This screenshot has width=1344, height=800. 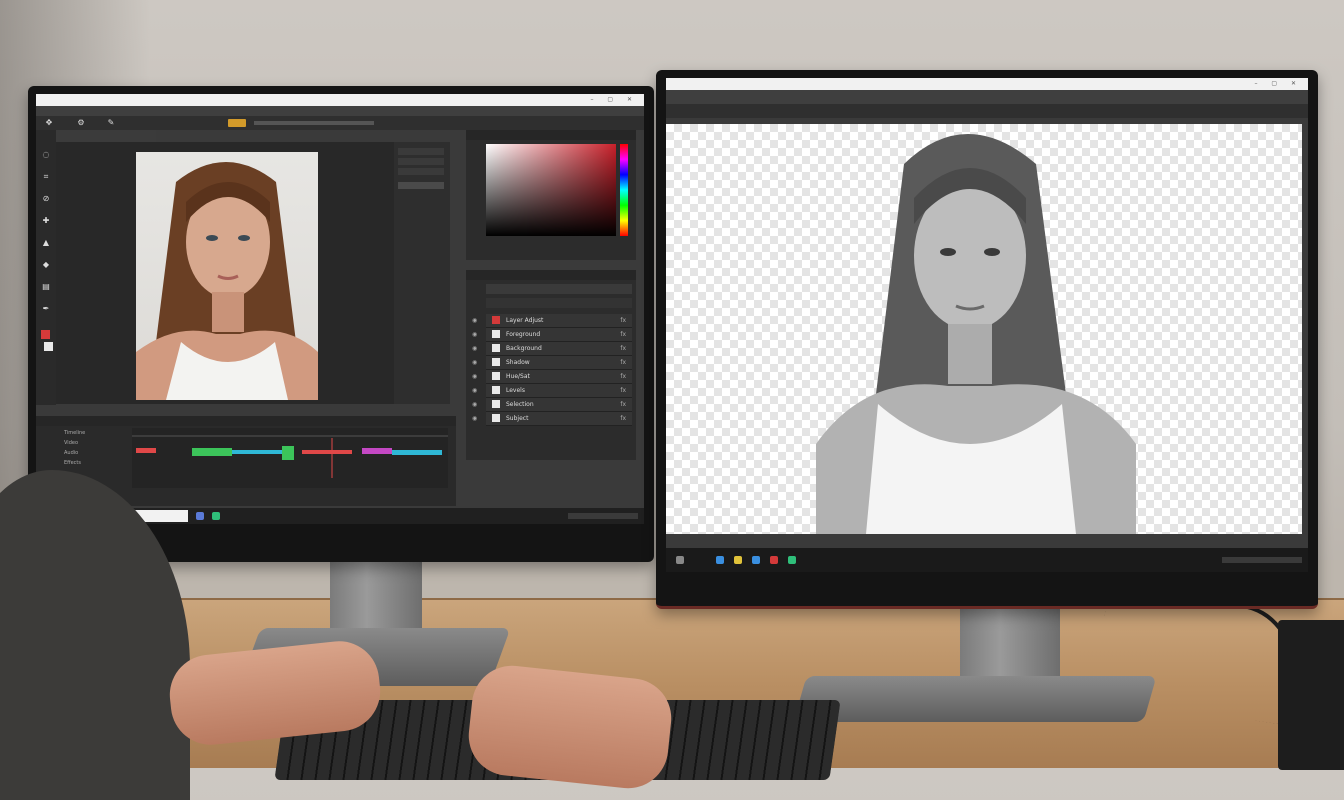 I want to click on layer-name: Levels, so click(x=515, y=390).